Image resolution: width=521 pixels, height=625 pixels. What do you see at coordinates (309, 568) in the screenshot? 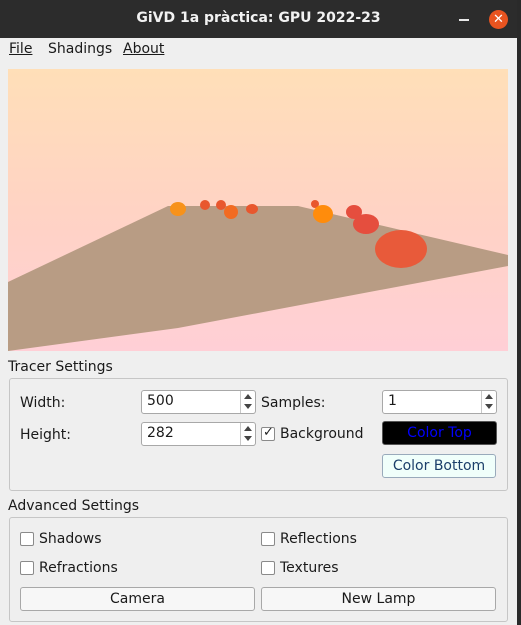
I see `textures-label: Textures` at bounding box center [309, 568].